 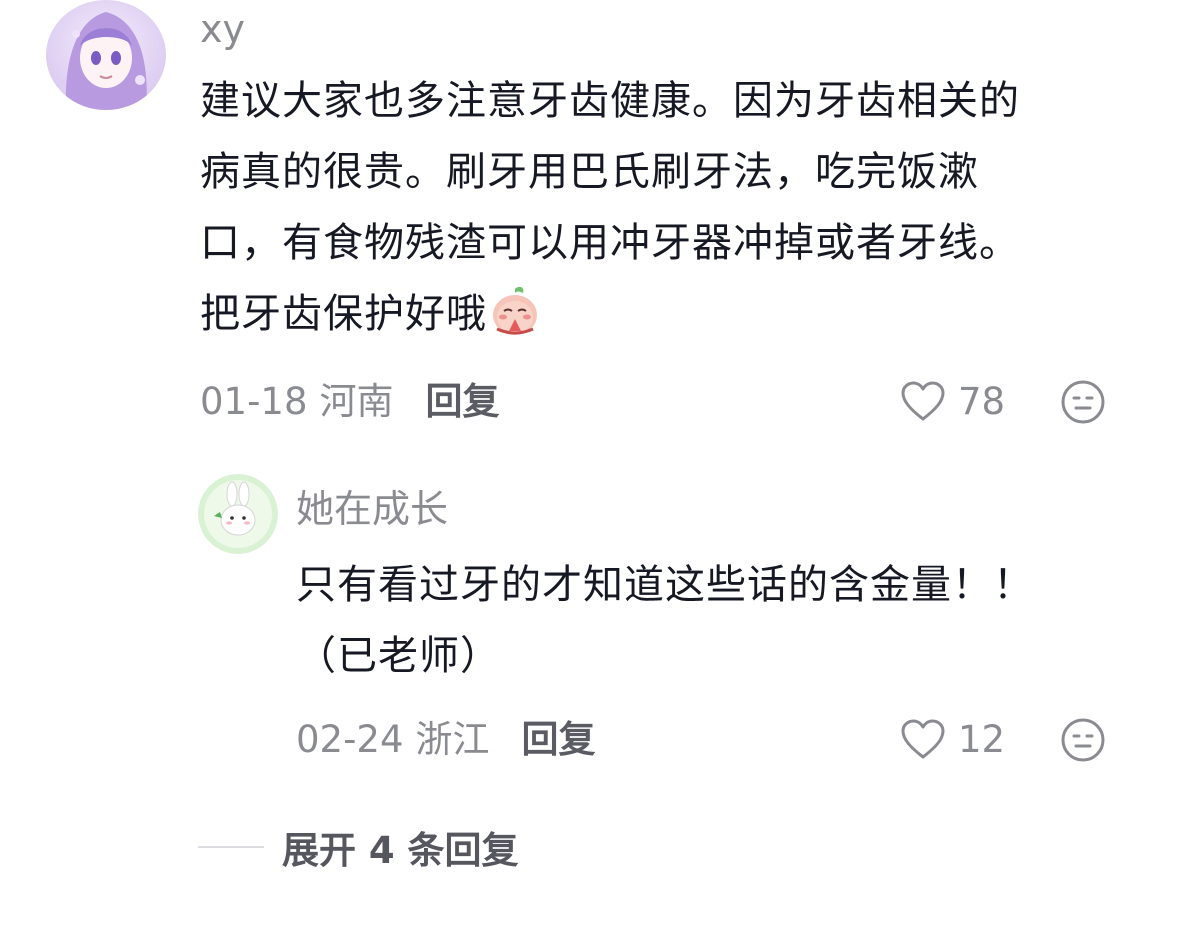 What do you see at coordinates (952, 739) in the screenshot?
I see `like-button: 12` at bounding box center [952, 739].